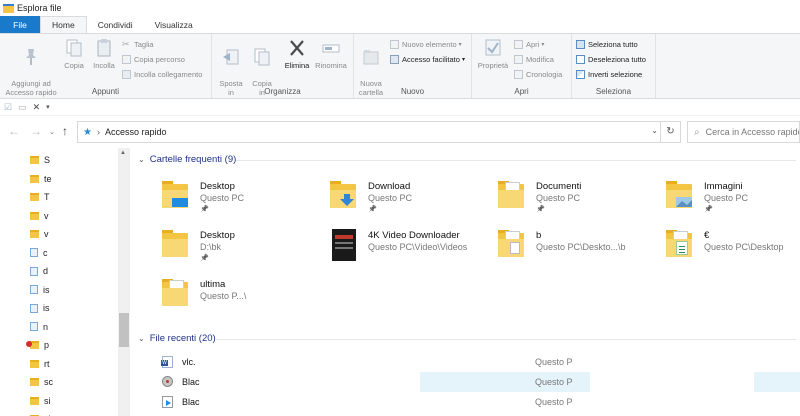 The height and width of the screenshot is (416, 800). I want to click on history-label: Cronologia, so click(544, 74).